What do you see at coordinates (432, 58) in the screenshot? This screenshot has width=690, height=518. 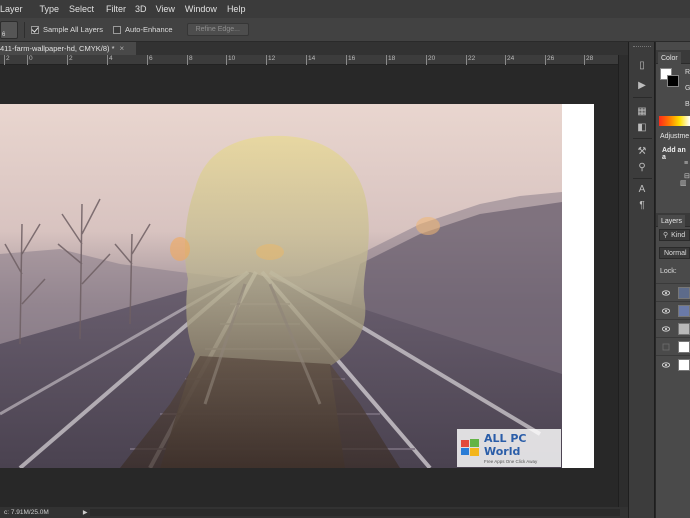 I see `ruler-label: 20` at bounding box center [432, 58].